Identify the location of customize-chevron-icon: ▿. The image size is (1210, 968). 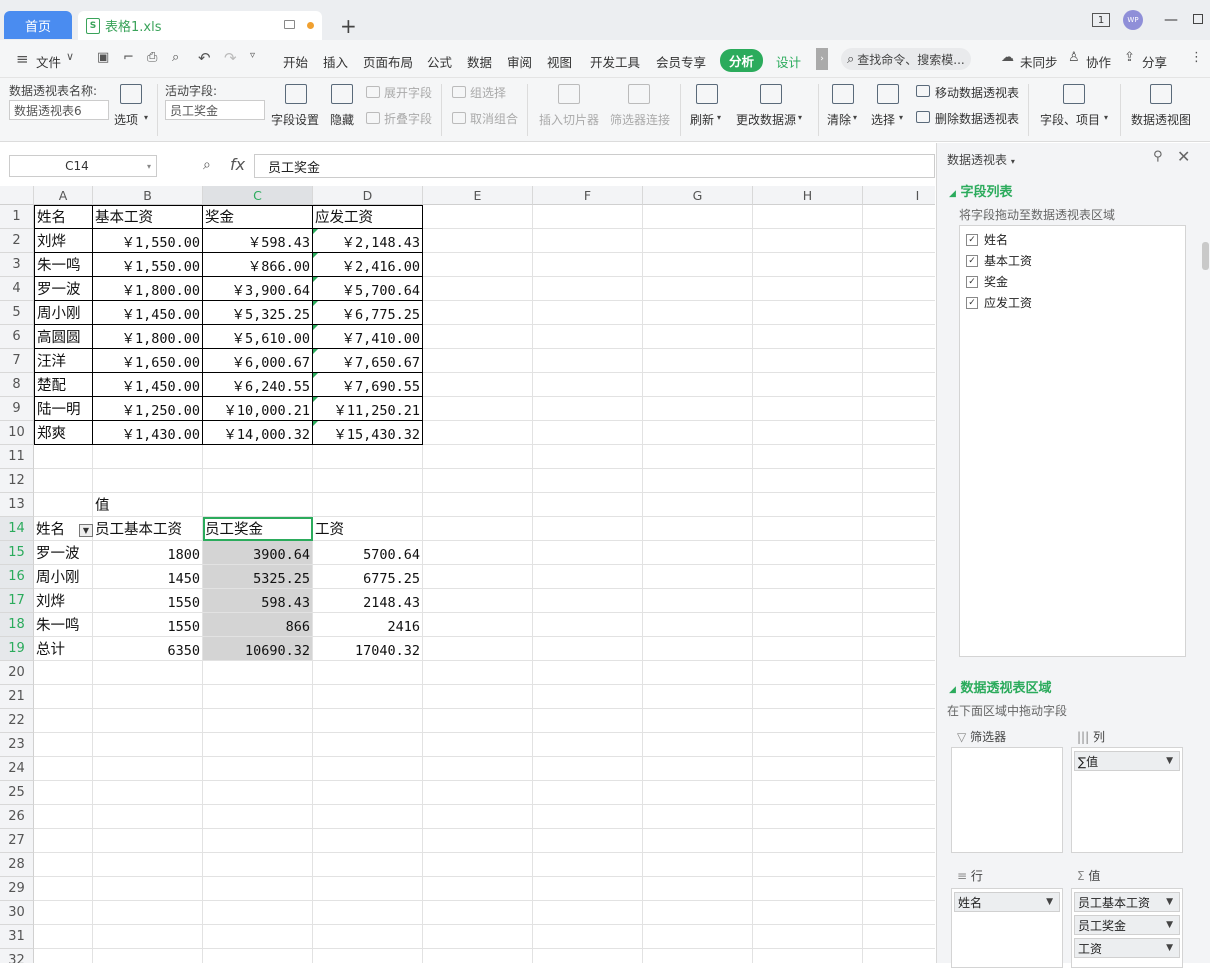
(252, 55).